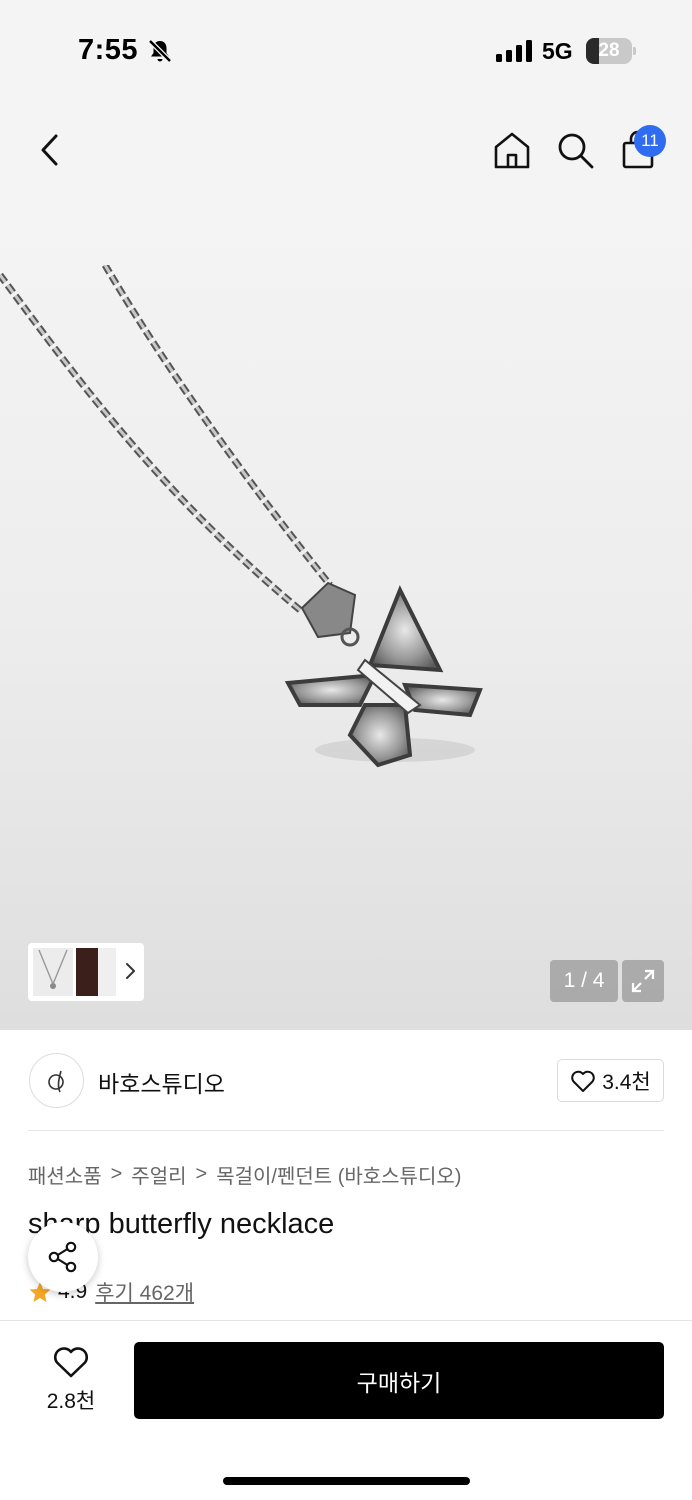  What do you see at coordinates (130, 971) in the screenshot?
I see `chevron-right-icon` at bounding box center [130, 971].